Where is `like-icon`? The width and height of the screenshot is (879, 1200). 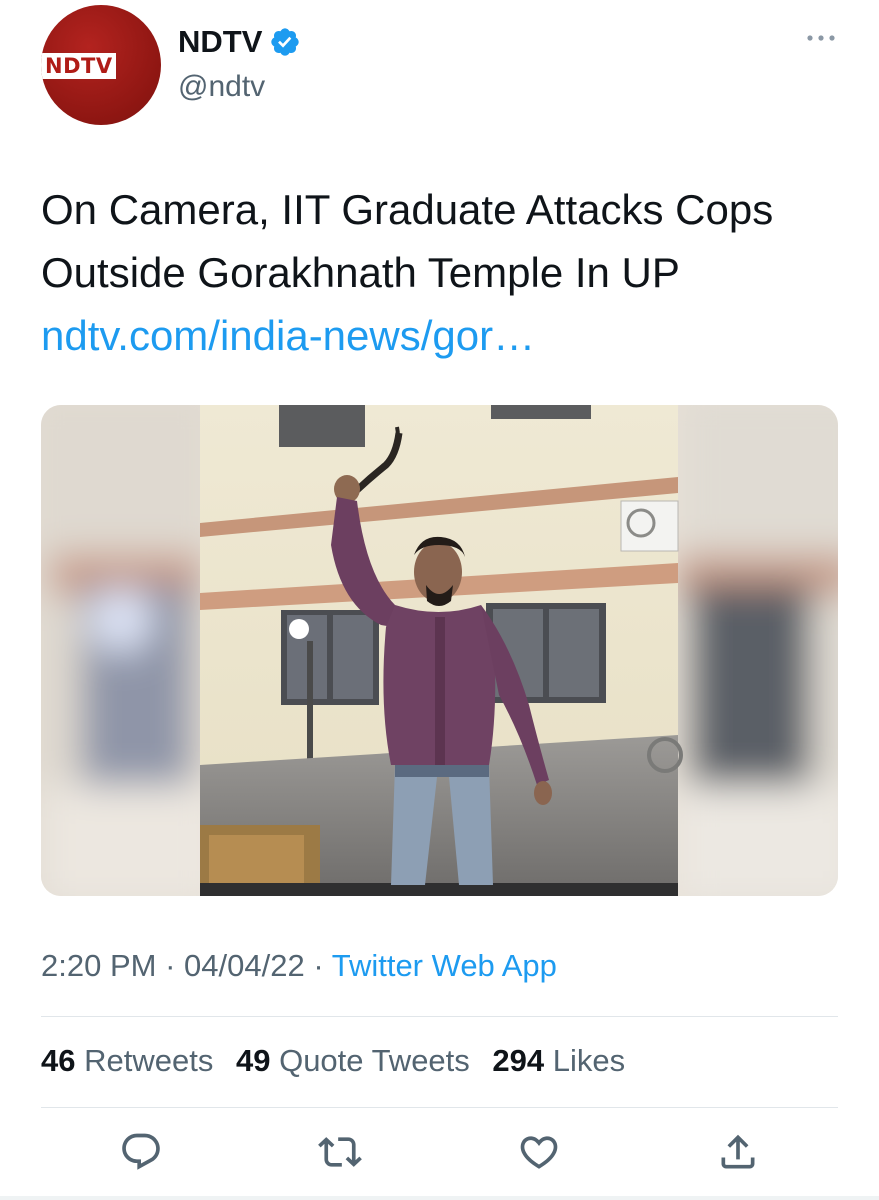
like-icon is located at coordinates (539, 1152).